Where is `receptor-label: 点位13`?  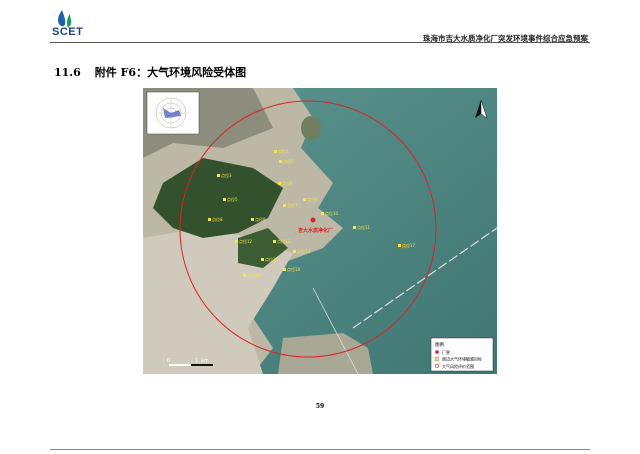 receptor-label: 点位13 is located at coordinates (284, 241).